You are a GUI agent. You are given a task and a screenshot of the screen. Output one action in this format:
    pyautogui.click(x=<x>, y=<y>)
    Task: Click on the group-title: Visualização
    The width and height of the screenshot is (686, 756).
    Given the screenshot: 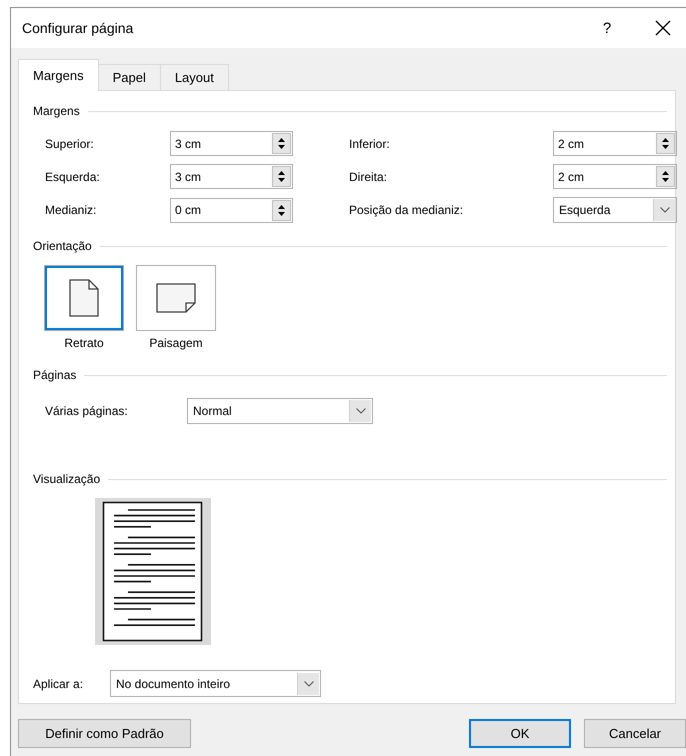 What is the action you would take?
    pyautogui.click(x=66, y=479)
    